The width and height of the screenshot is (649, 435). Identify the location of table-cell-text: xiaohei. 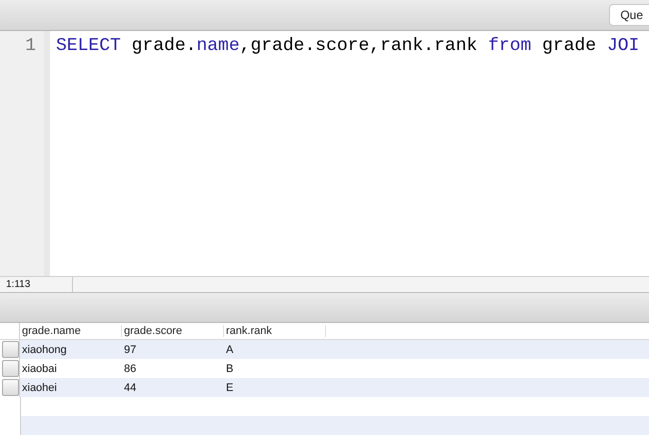
(39, 388).